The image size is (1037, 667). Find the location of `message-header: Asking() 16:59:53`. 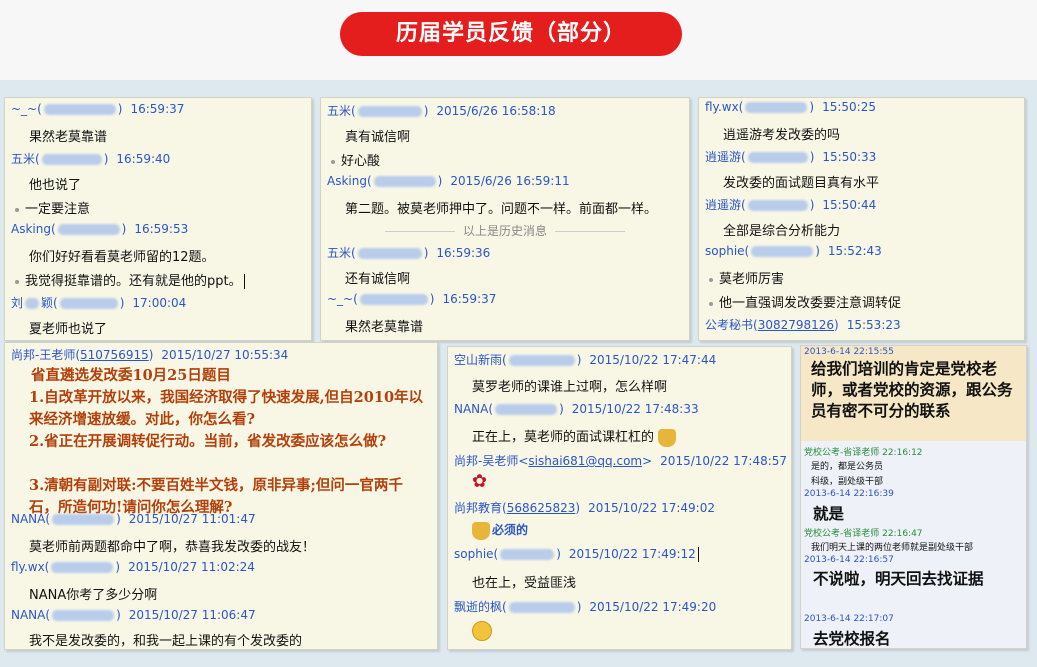

message-header: Asking() 16:59:53 is located at coordinates (100, 229).